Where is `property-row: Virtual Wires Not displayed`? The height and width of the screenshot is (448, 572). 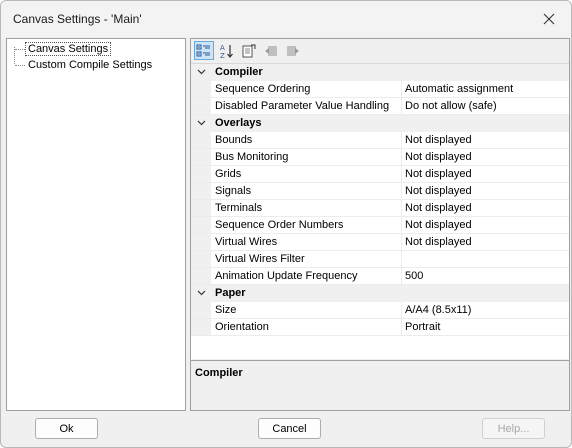
property-row: Virtual Wires Not displayed is located at coordinates (380, 242).